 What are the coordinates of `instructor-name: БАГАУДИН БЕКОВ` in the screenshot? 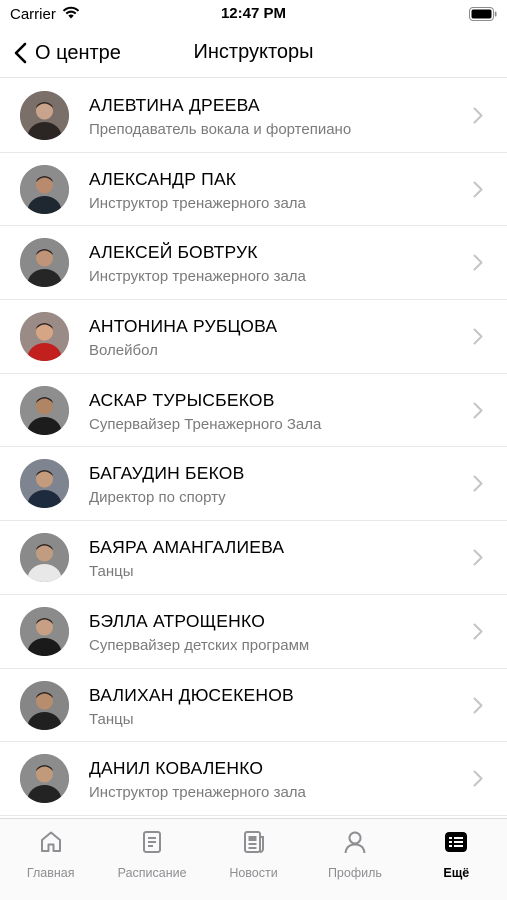 It's located at (167, 473).